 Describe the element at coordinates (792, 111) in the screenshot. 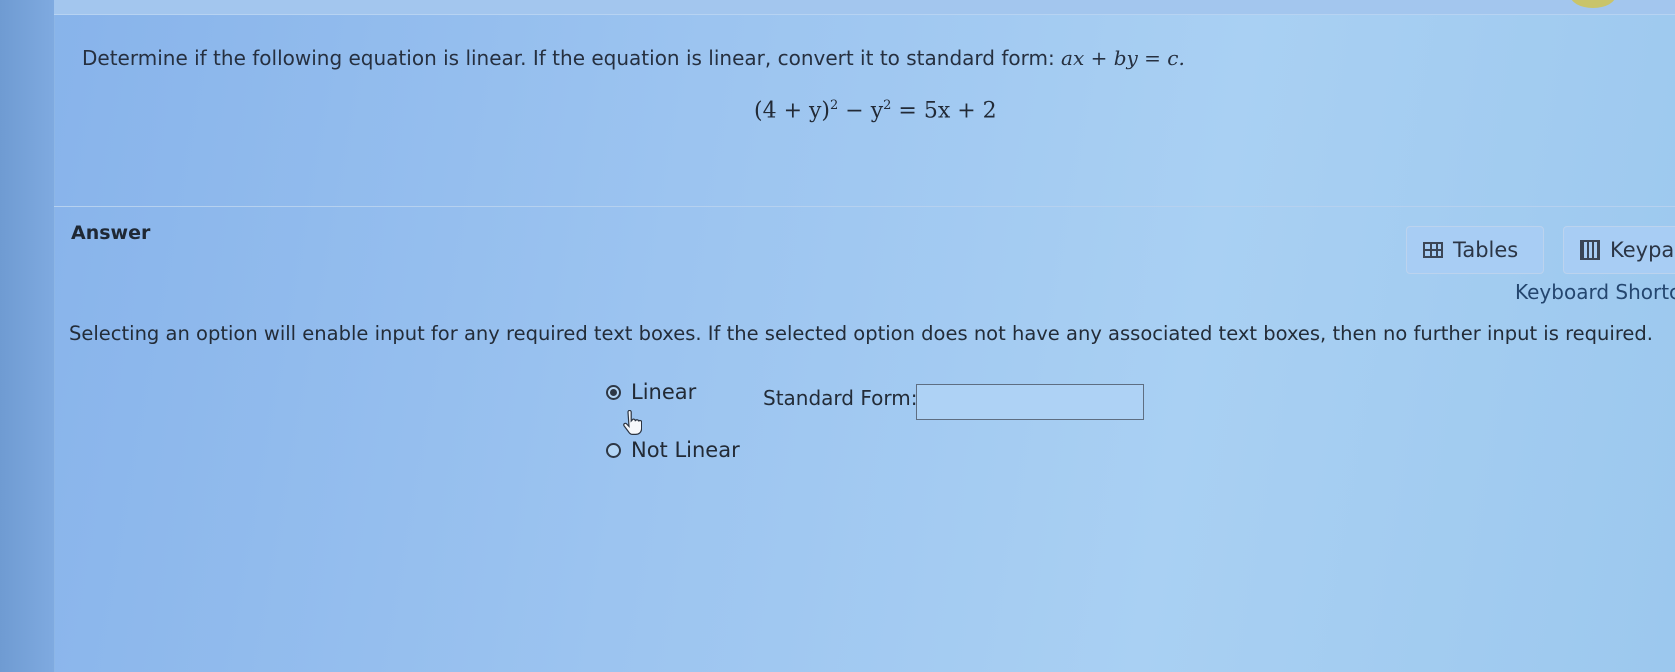

I see `equation-left: (4 + y)` at that location.